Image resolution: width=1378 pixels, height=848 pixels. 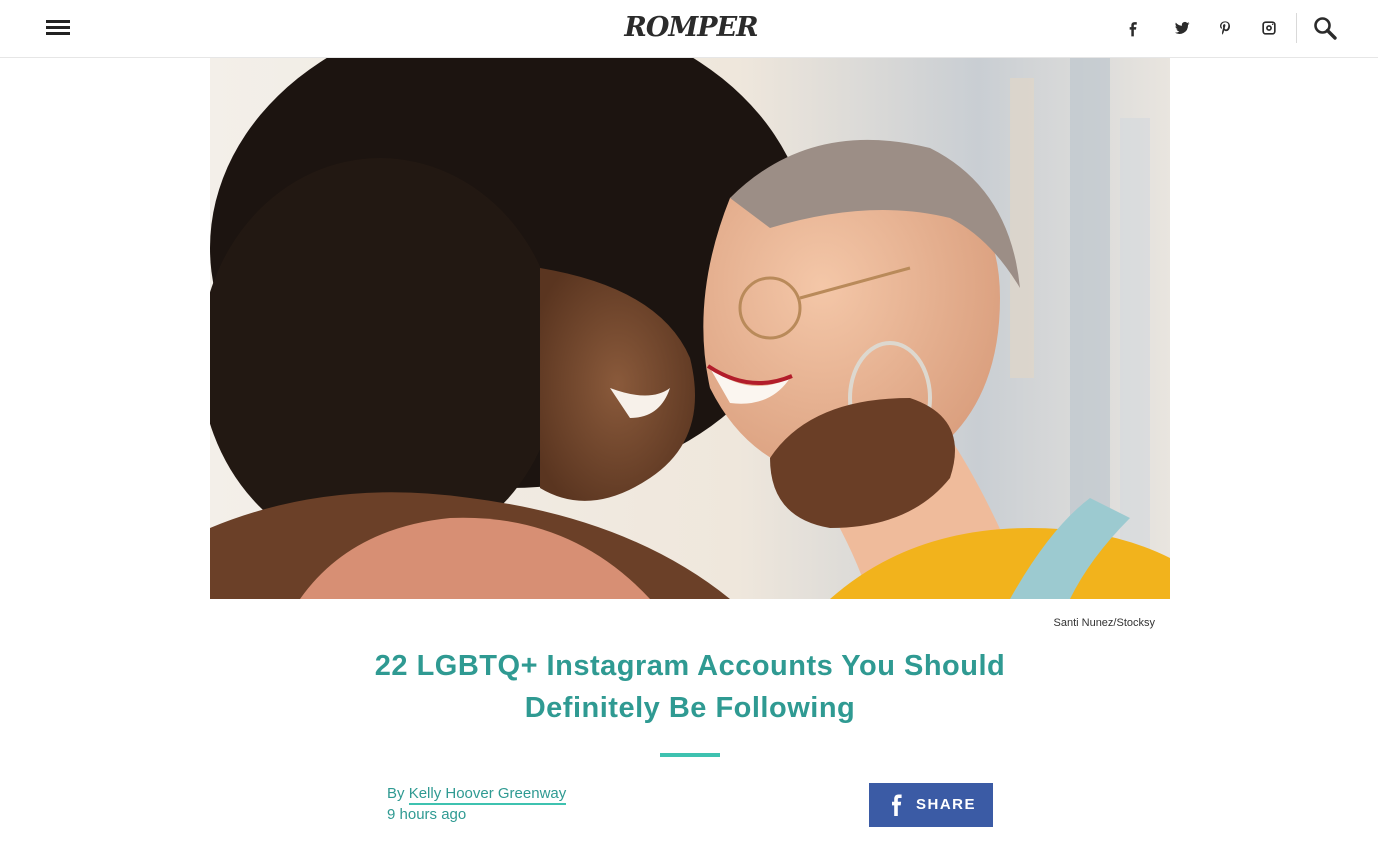 What do you see at coordinates (946, 804) in the screenshot?
I see `share-label: SHARE` at bounding box center [946, 804].